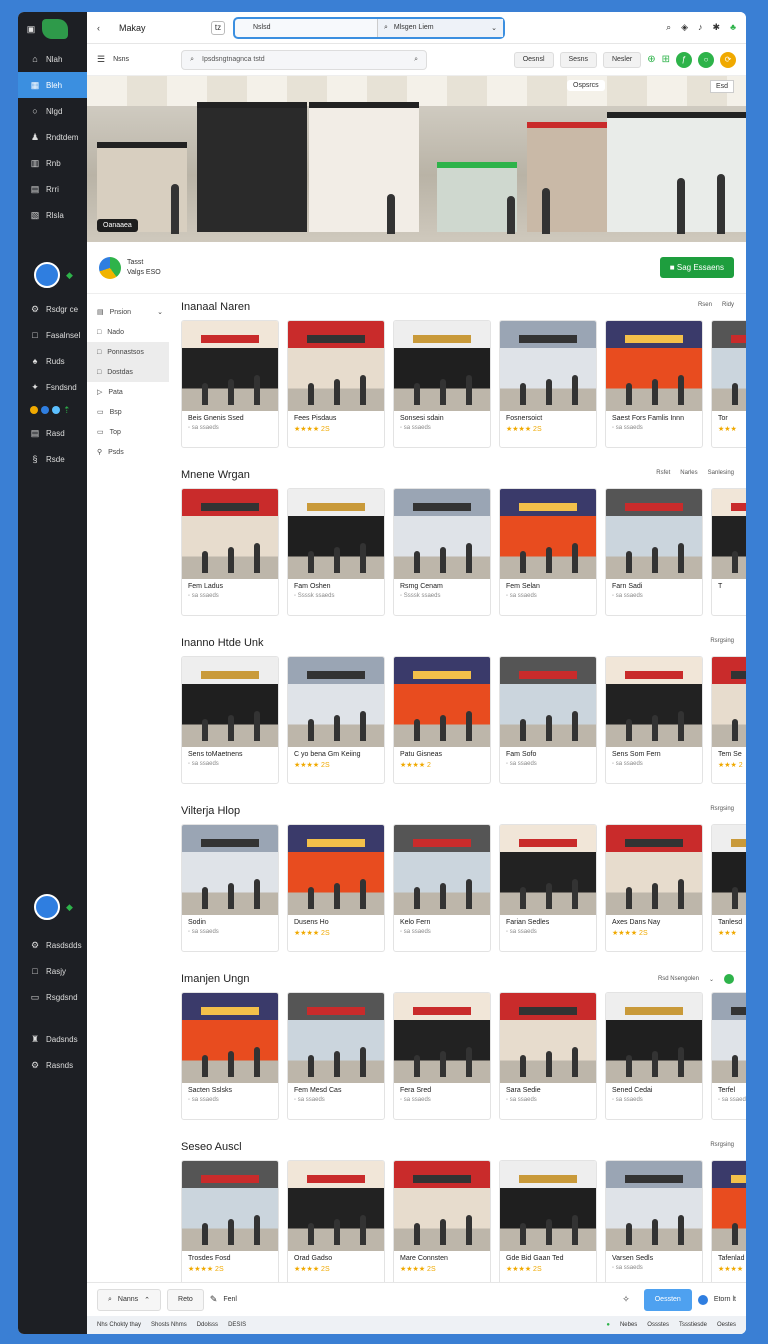 The image size is (768, 1344). What do you see at coordinates (586, 85) in the screenshot?
I see `hero-badge-top: Ospsrcs` at bounding box center [586, 85].